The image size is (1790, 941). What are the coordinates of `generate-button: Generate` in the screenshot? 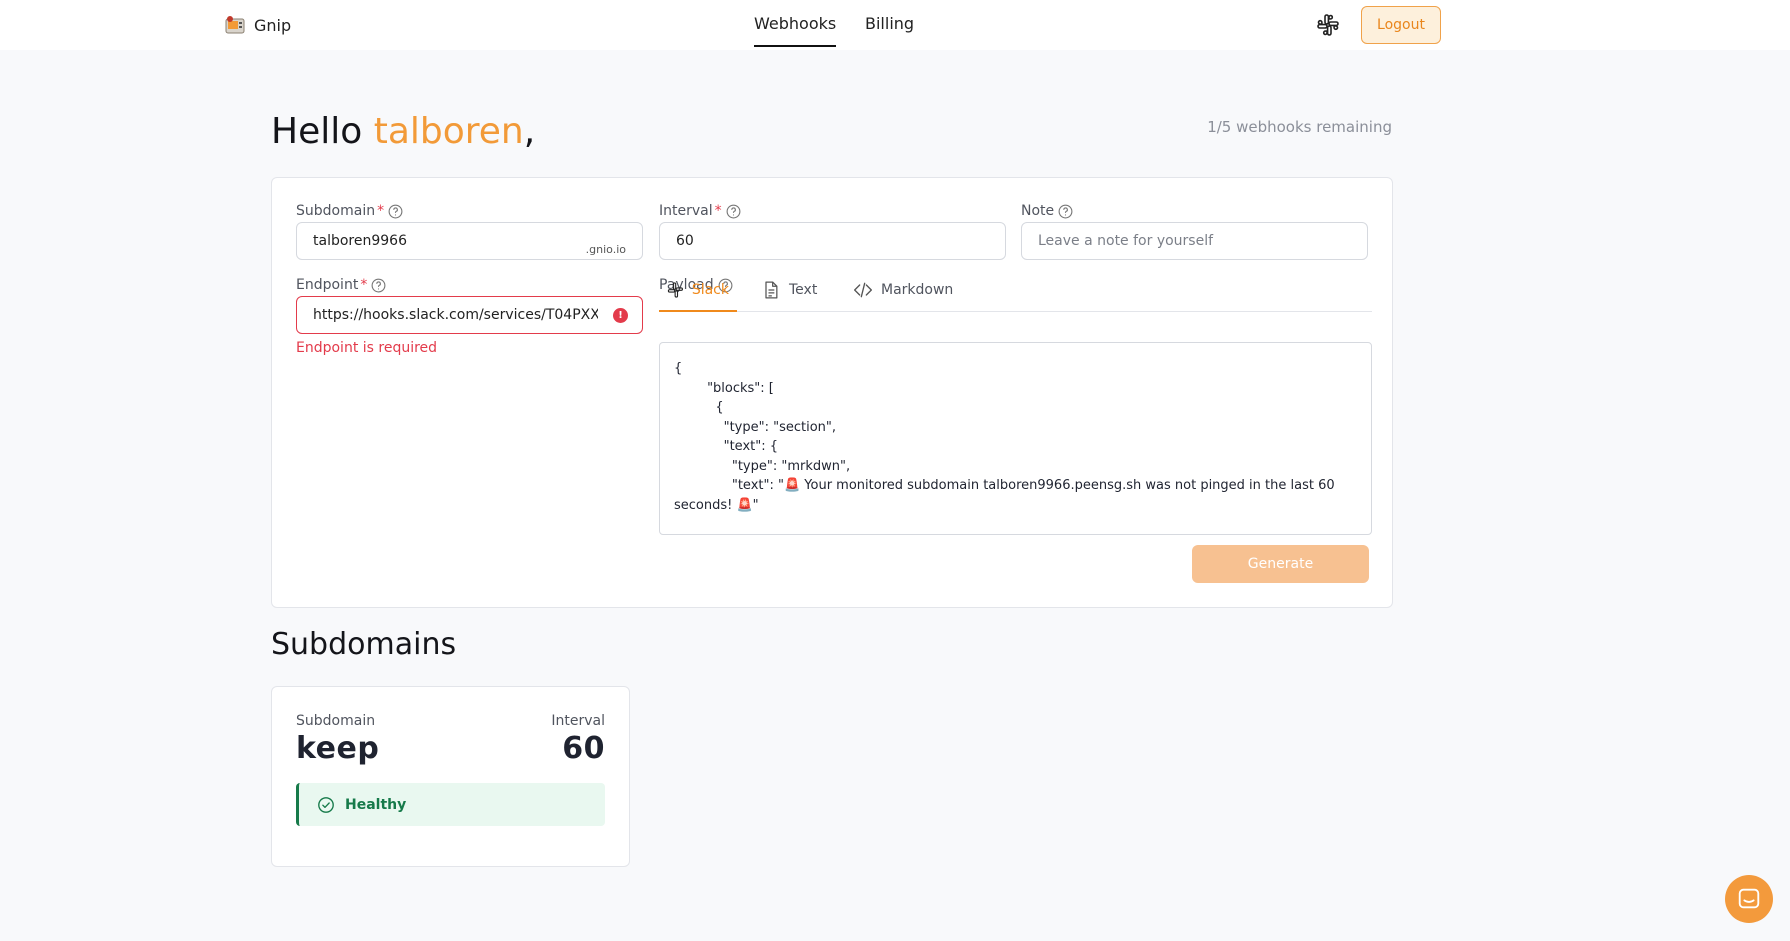 It's located at (1280, 564).